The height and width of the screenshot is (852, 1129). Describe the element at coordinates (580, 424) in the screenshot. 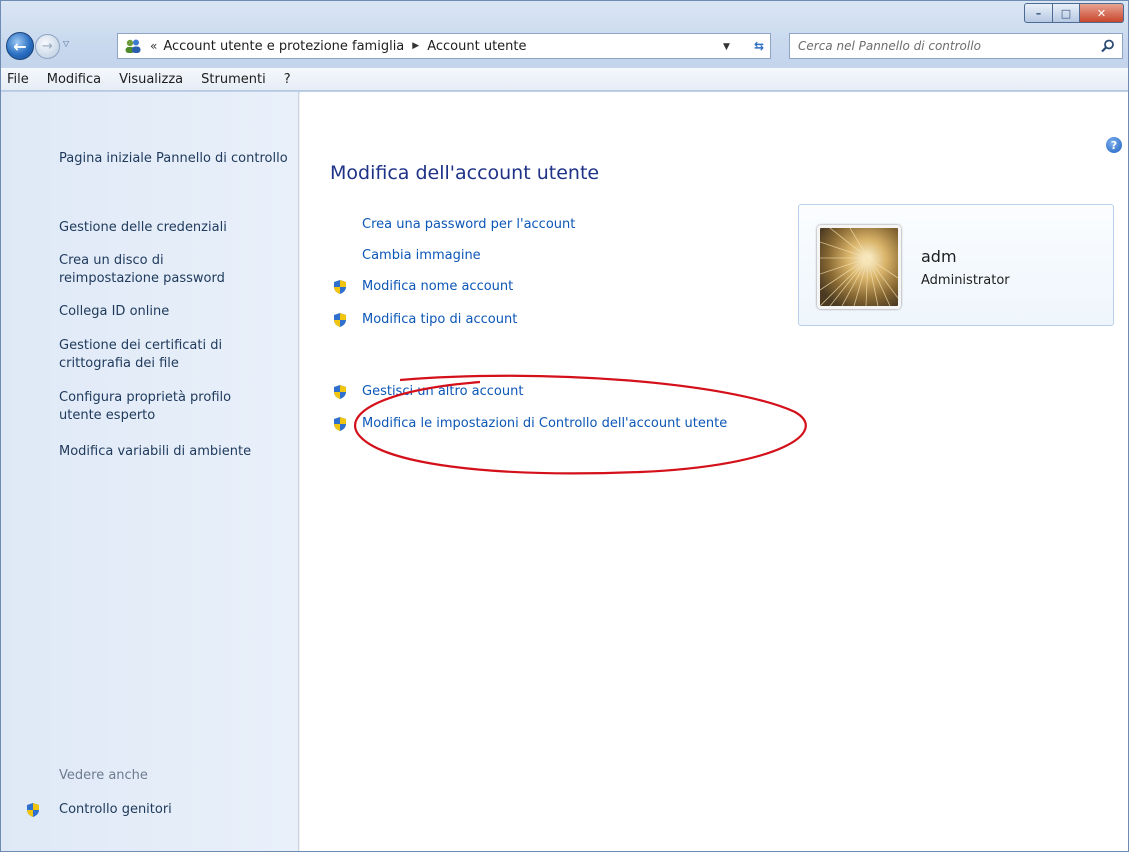

I see `red-ellipse-annotation` at that location.